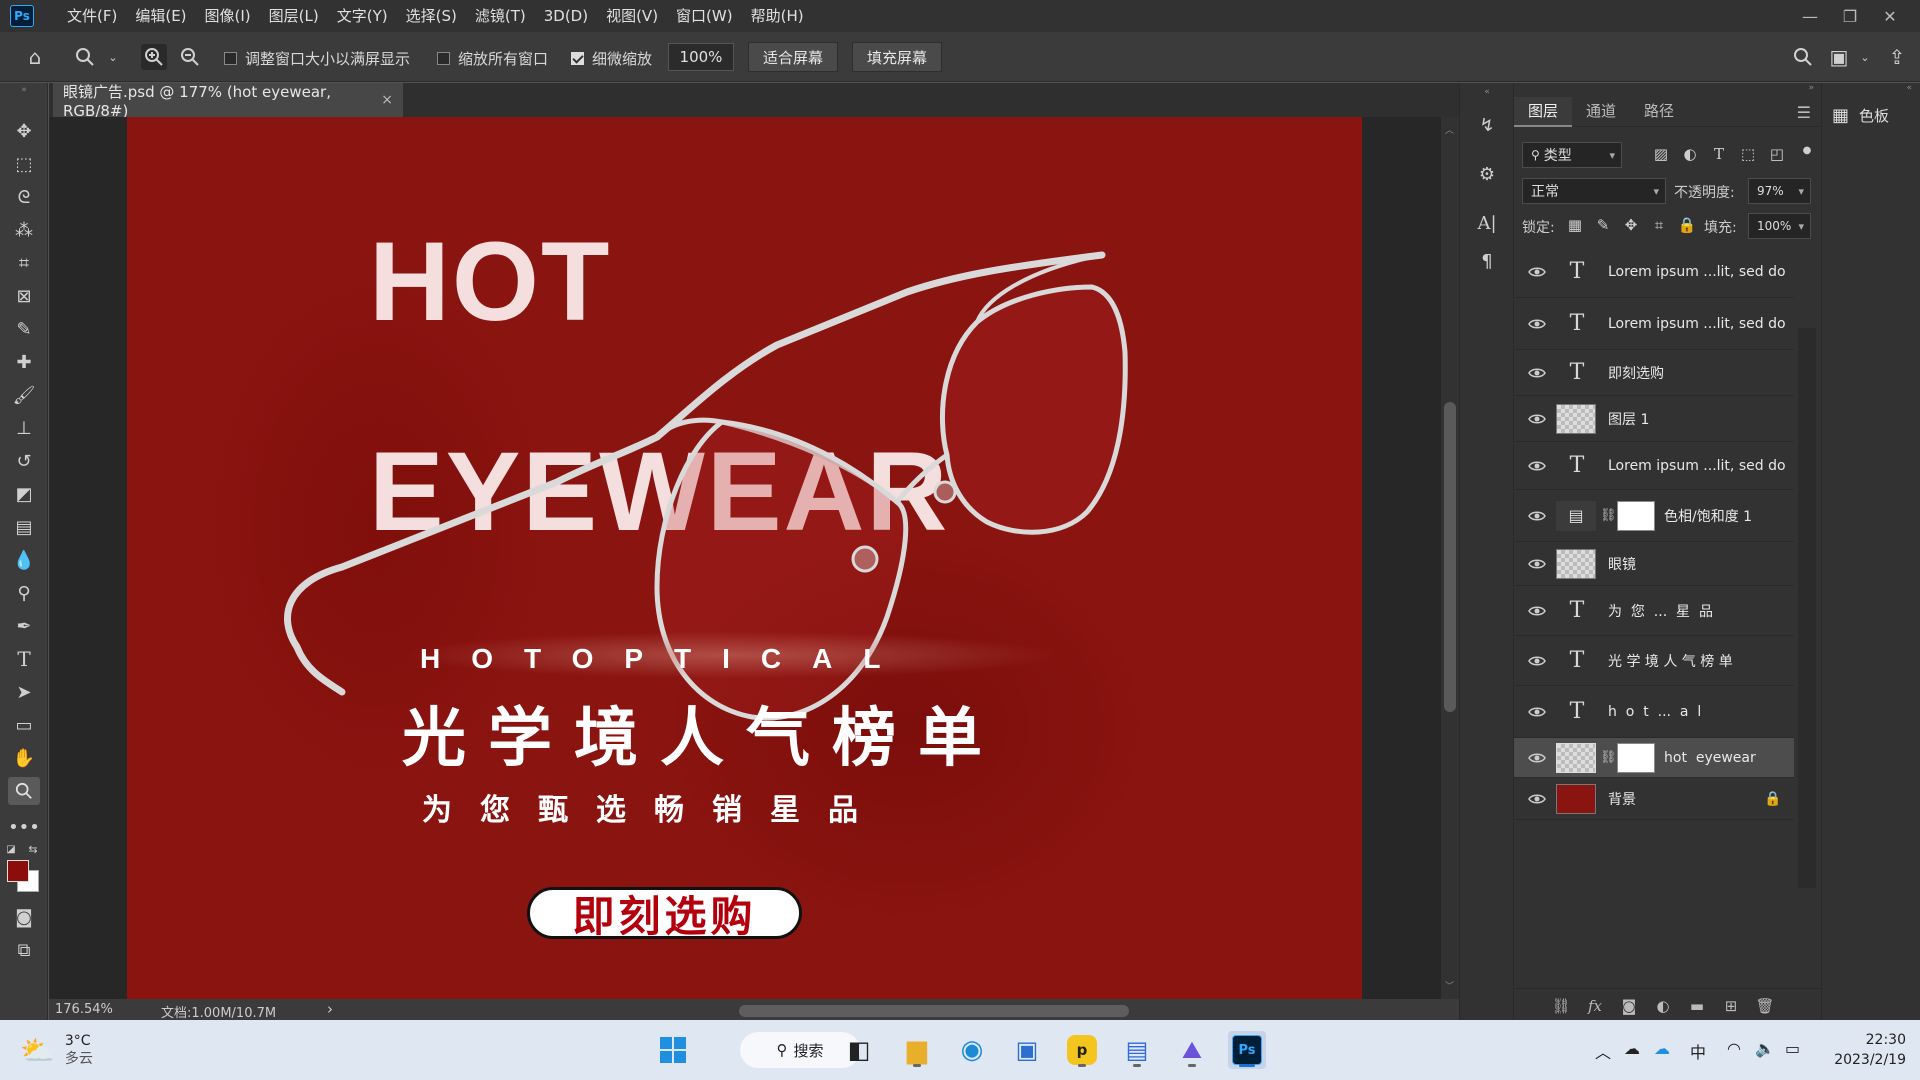 The image size is (1920, 1080). I want to click on gradient-tool-icon: ▤, so click(24, 527).